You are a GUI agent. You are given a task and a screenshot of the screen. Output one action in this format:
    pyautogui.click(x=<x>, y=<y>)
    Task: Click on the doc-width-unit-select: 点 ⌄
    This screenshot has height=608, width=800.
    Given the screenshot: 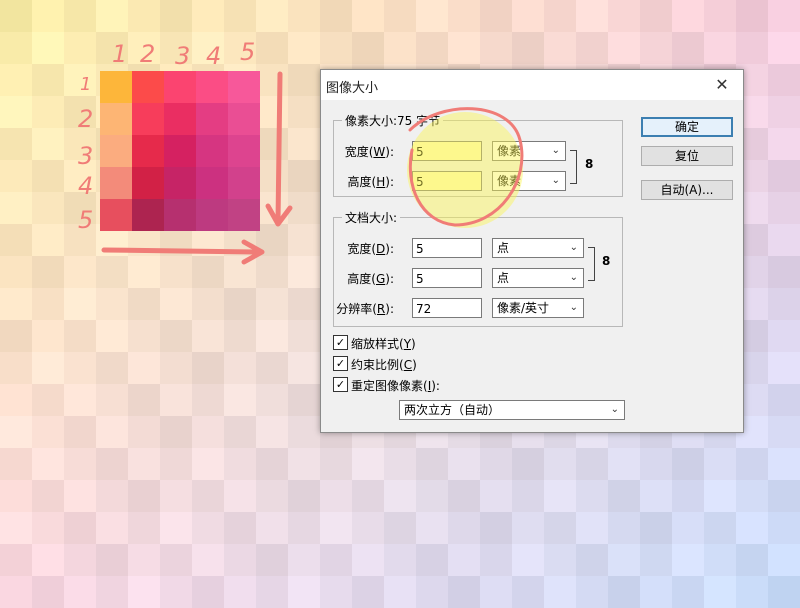 What is the action you would take?
    pyautogui.click(x=538, y=248)
    